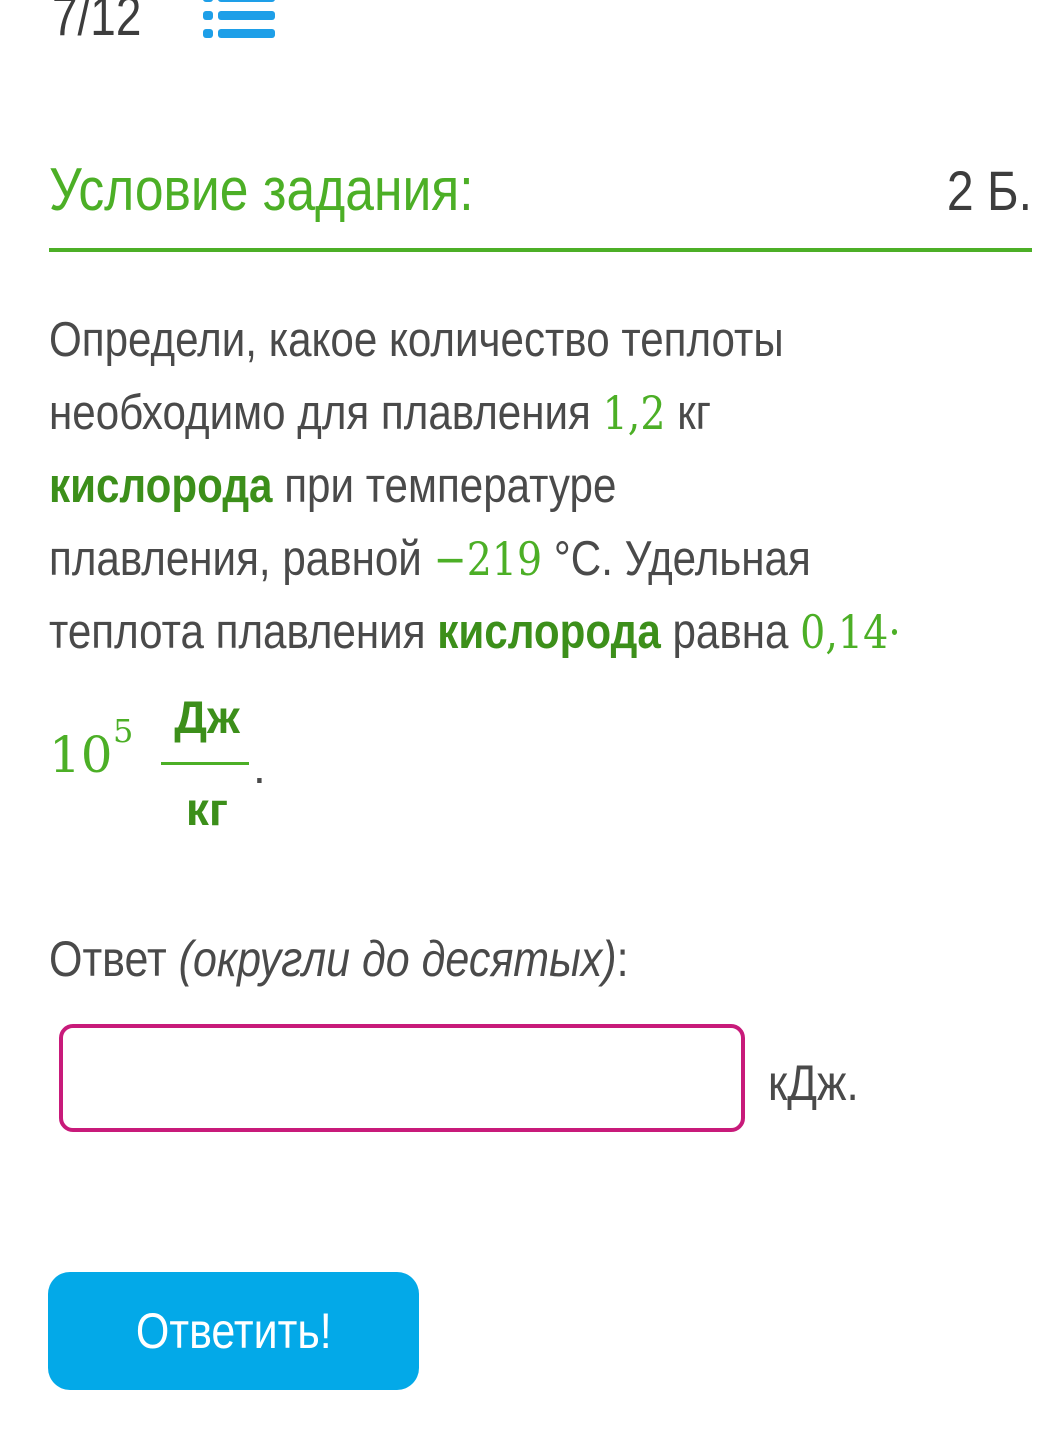 The height and width of the screenshot is (1433, 1061). I want to click on heat-exponent: 5, so click(123, 731).